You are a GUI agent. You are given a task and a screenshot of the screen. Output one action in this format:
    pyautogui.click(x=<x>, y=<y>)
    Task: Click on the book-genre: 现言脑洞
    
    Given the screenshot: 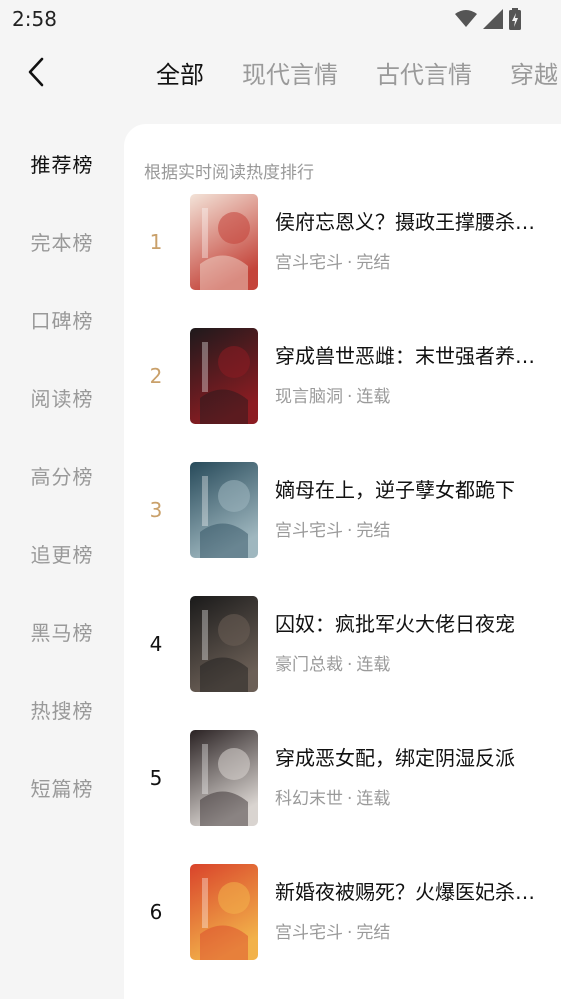 What is the action you would take?
    pyautogui.click(x=309, y=397)
    